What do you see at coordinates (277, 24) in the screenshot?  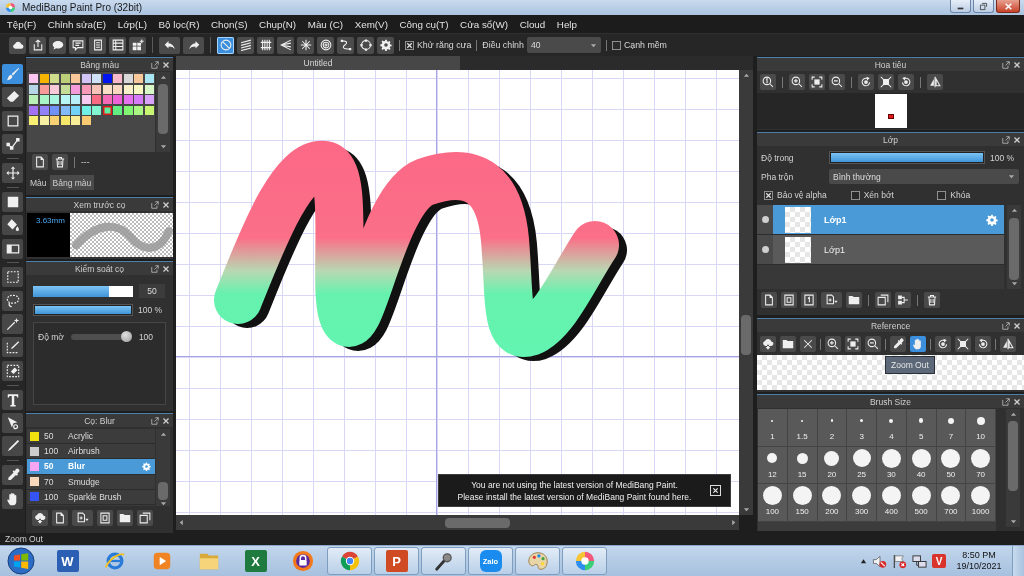 I see `menu-item: Chụp(N)` at bounding box center [277, 24].